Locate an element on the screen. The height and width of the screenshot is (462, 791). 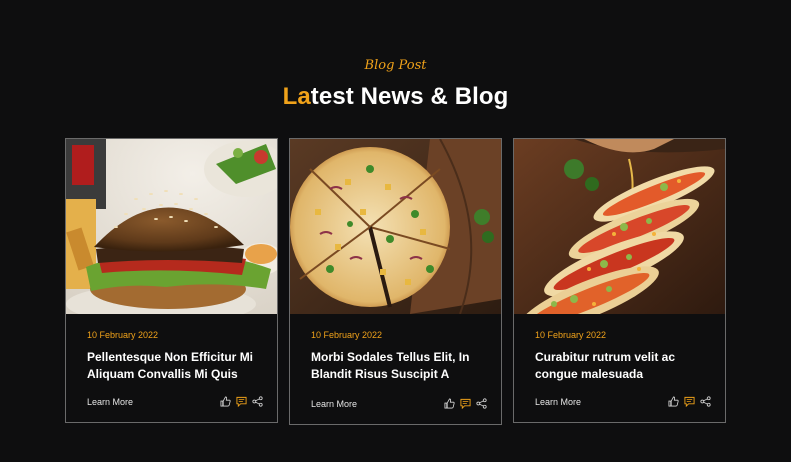
section-title-accent: La is located at coordinates (296, 96).